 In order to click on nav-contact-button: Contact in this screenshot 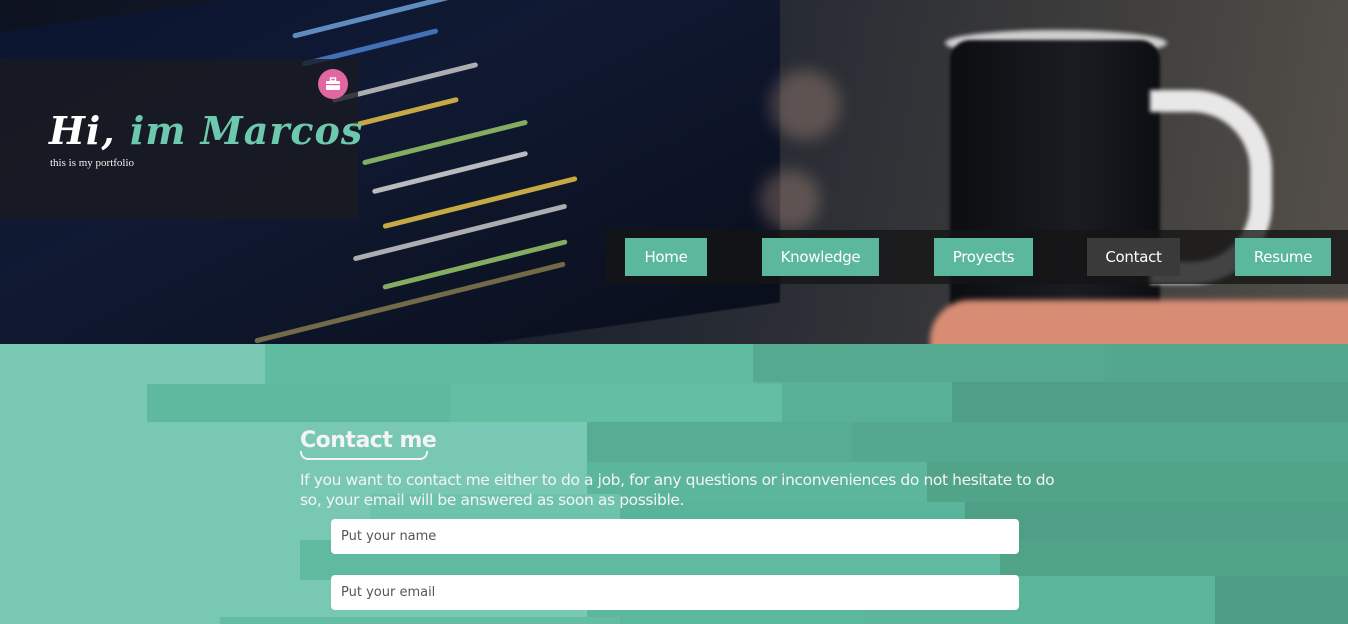, I will do `click(1133, 257)`.